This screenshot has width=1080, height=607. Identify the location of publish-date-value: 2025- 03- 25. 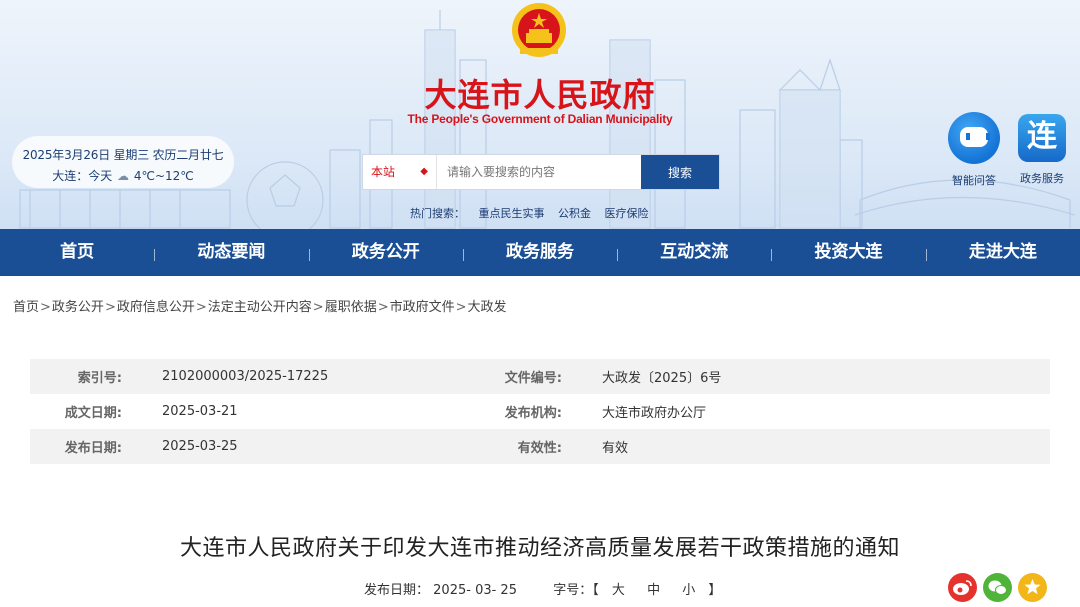
(475, 590).